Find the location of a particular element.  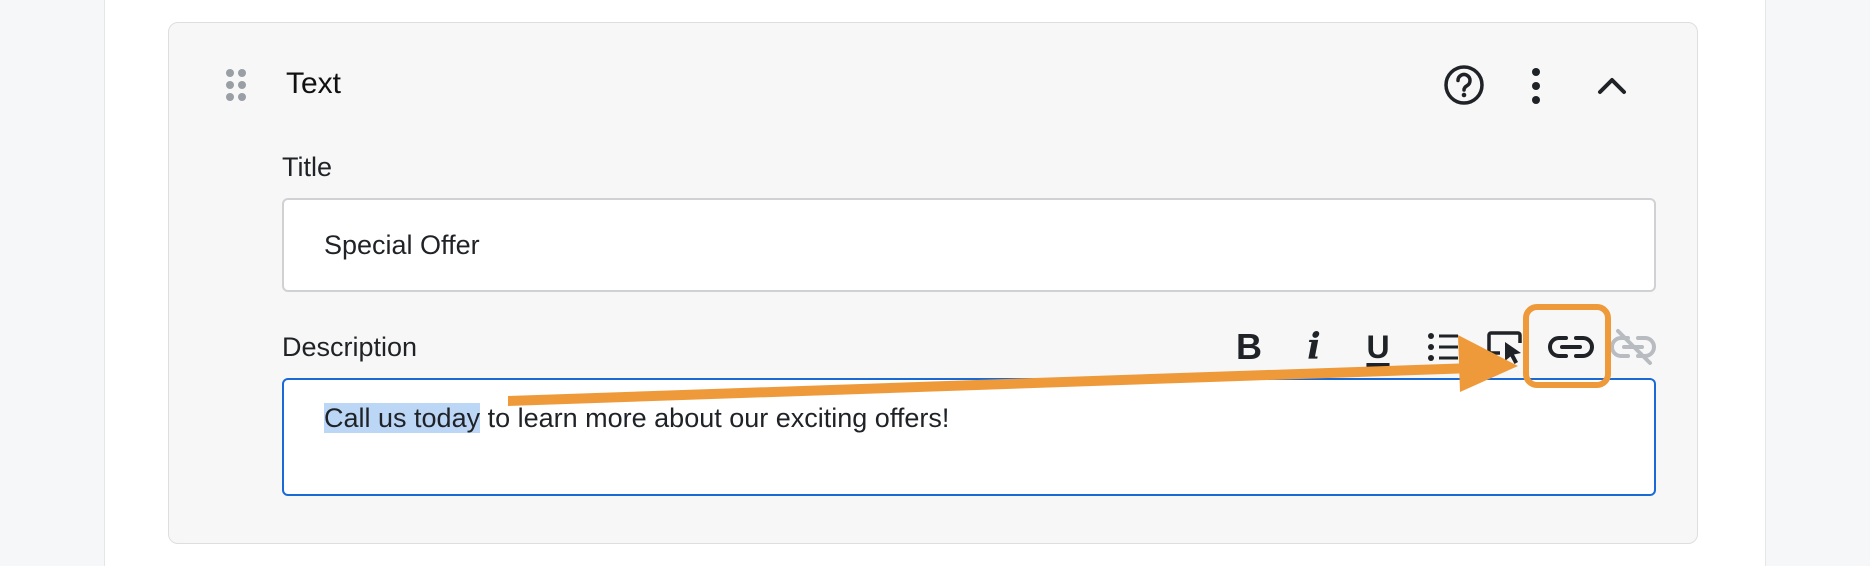

help-button is located at coordinates (1464, 85).